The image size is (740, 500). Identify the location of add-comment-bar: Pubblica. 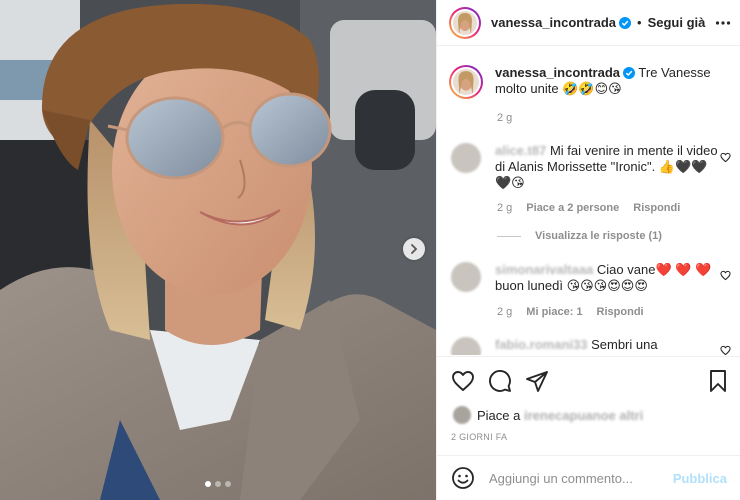
(588, 477).